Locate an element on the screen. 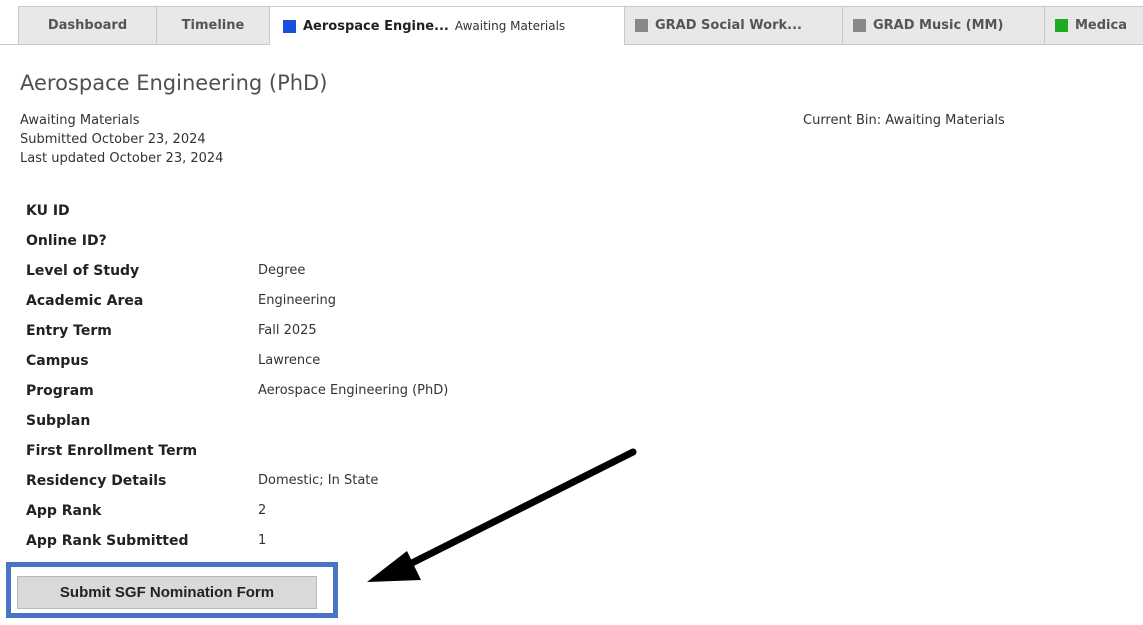 This screenshot has height=625, width=1143. detail-label: Residency Details is located at coordinates (96, 481).